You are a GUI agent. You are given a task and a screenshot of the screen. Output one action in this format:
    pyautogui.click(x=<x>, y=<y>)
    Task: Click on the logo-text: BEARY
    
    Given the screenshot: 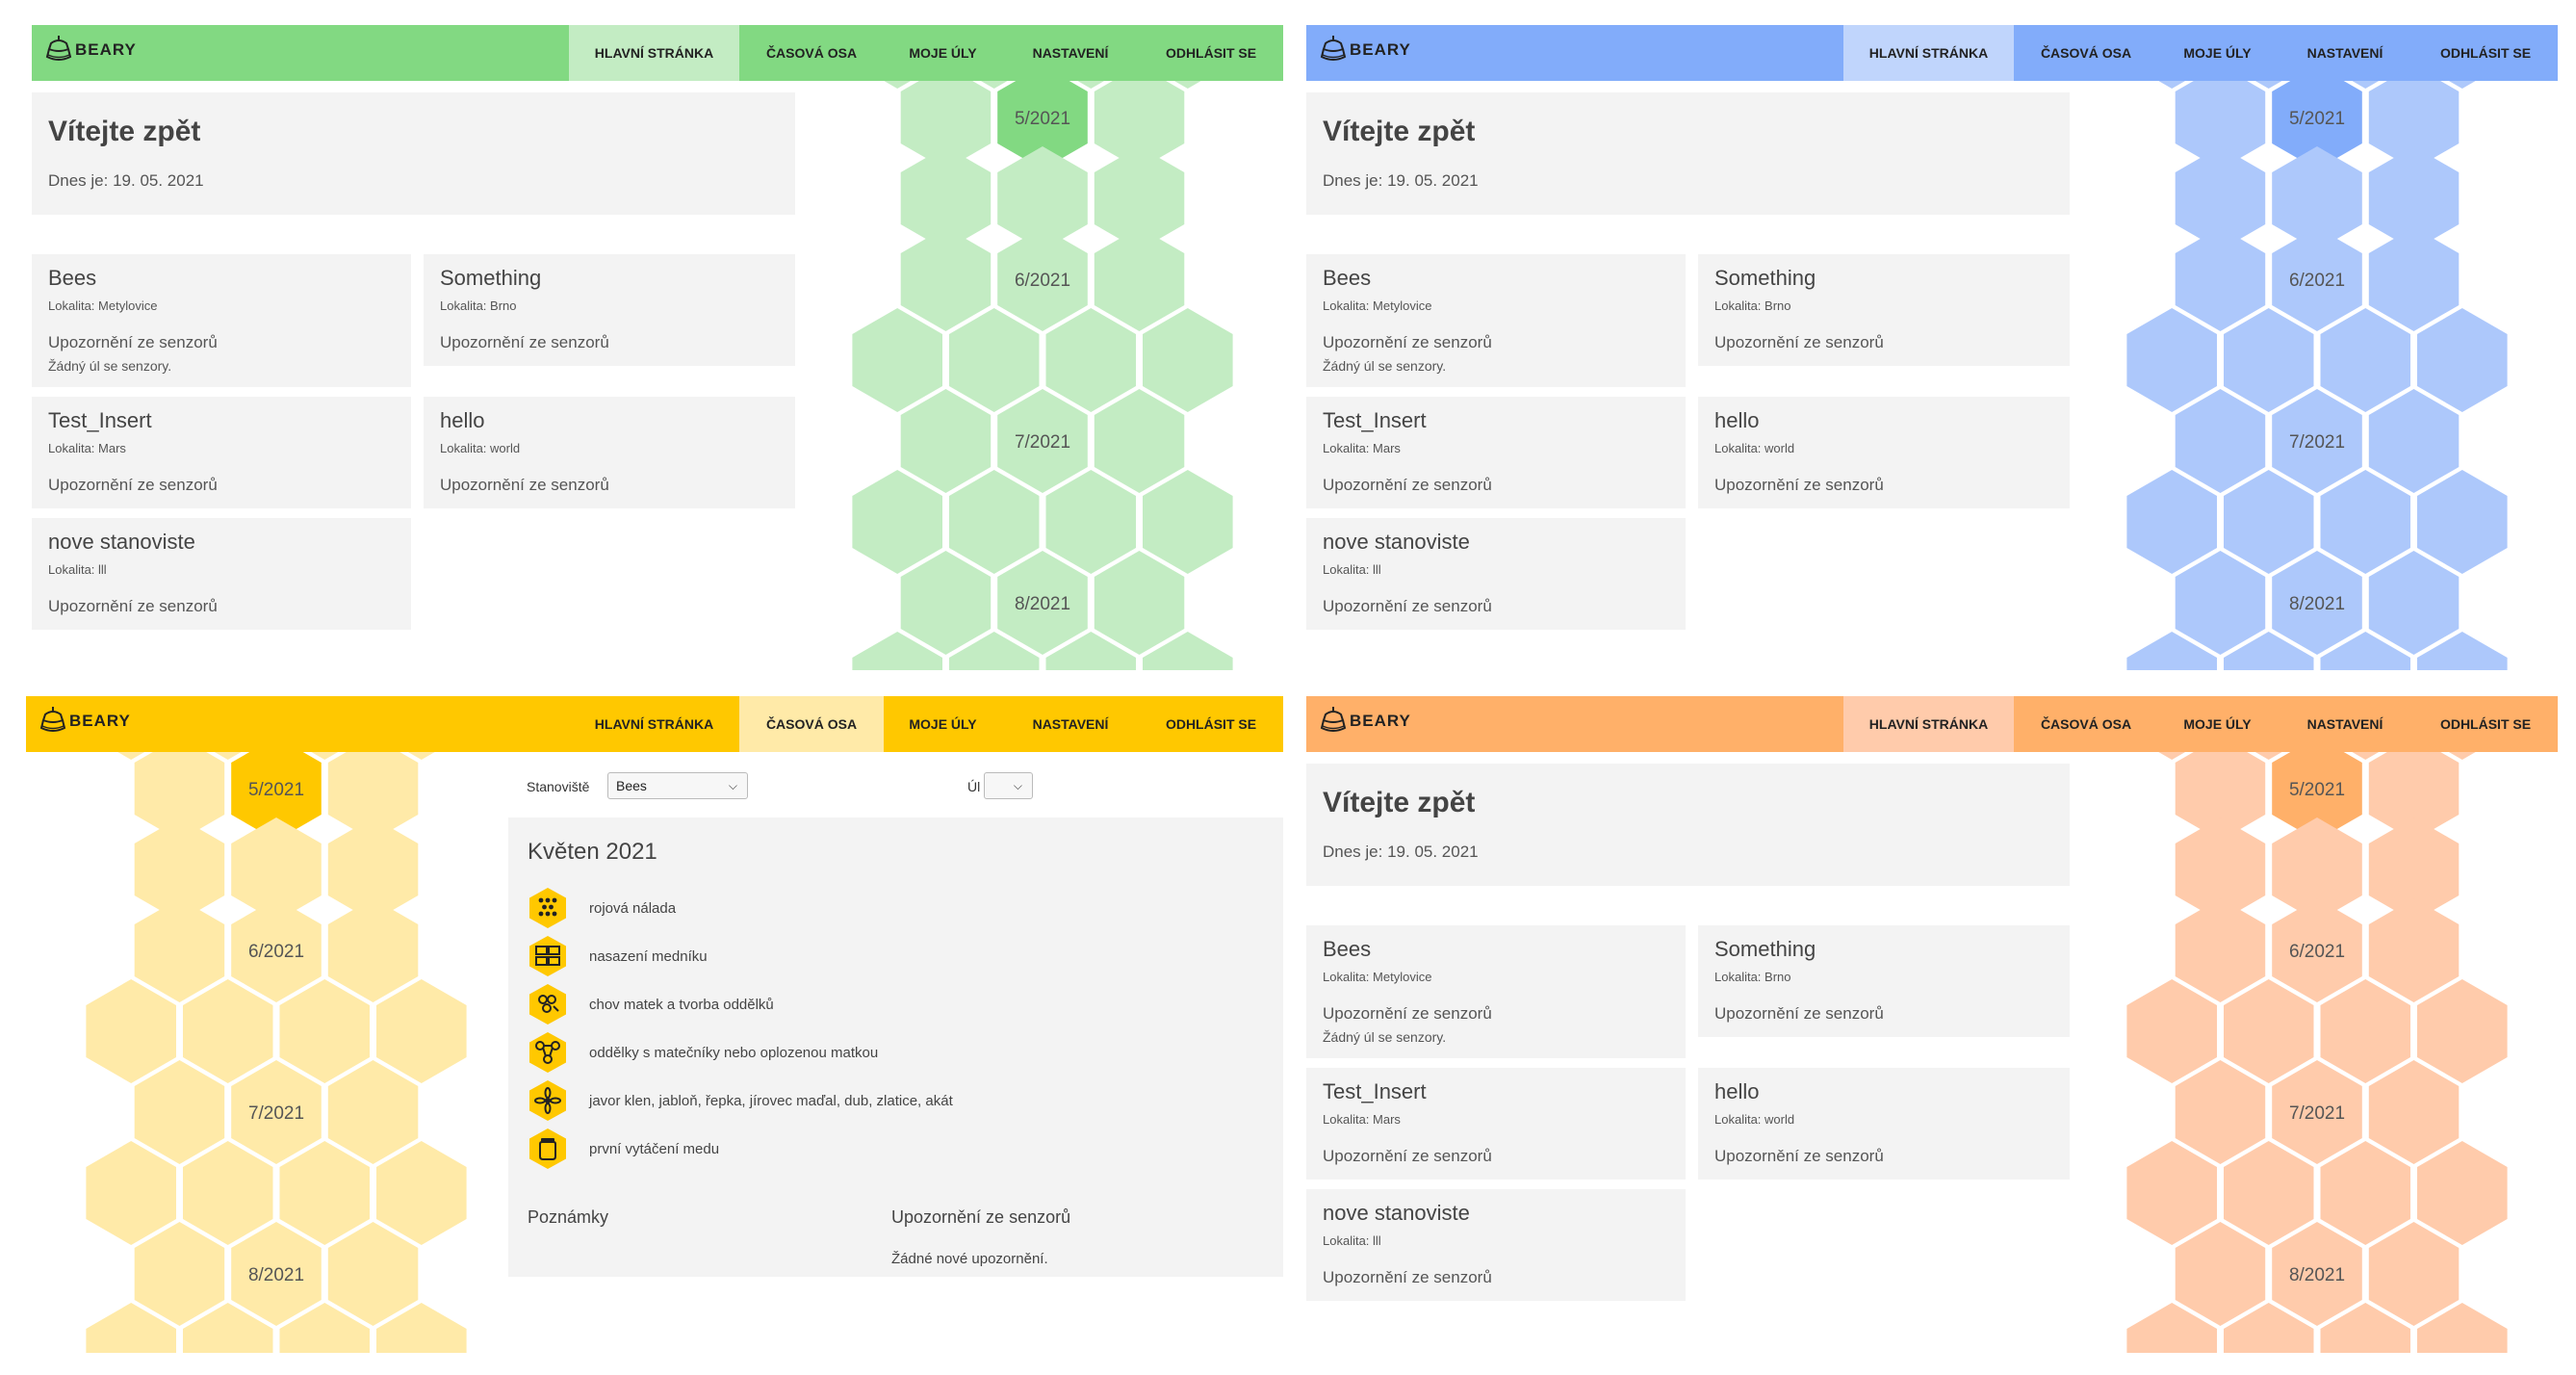 What is the action you would take?
    pyautogui.click(x=106, y=49)
    